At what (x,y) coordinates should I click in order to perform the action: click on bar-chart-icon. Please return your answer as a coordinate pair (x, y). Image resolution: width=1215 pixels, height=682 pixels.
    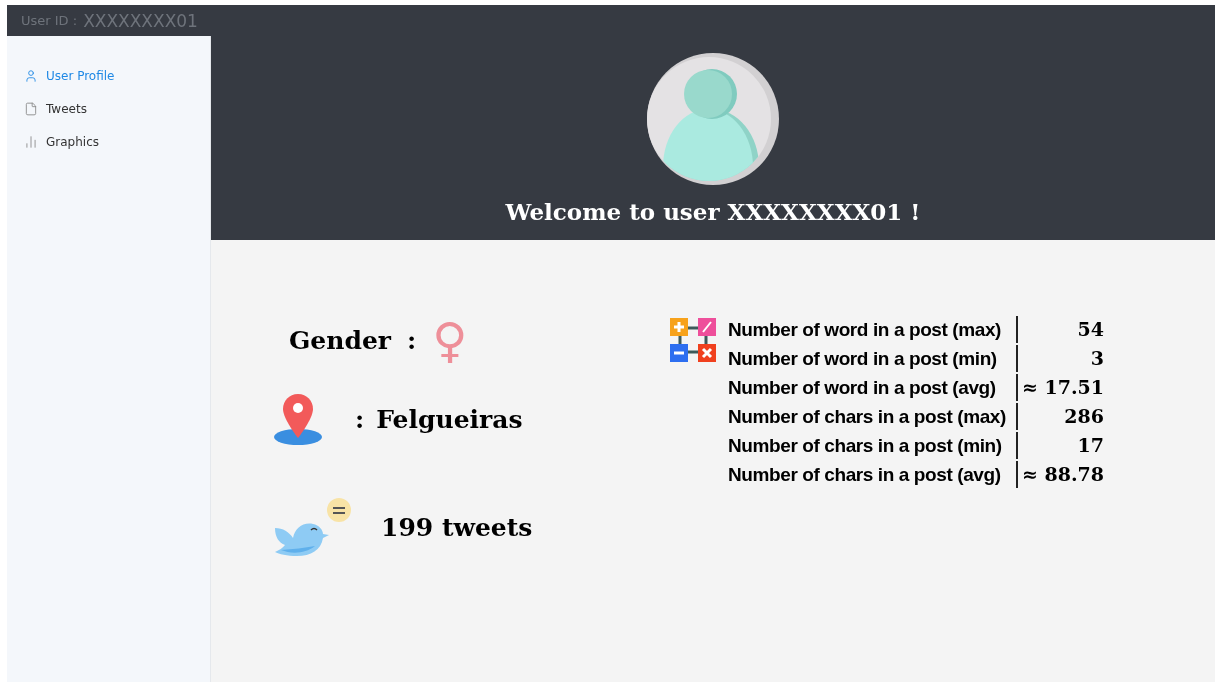
    Looking at the image, I should click on (31, 141).